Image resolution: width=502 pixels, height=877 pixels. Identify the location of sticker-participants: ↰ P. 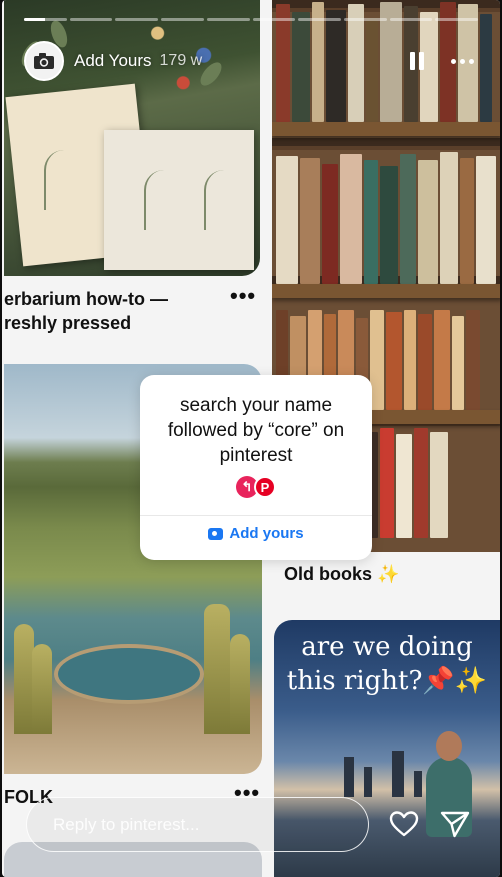
(256, 487).